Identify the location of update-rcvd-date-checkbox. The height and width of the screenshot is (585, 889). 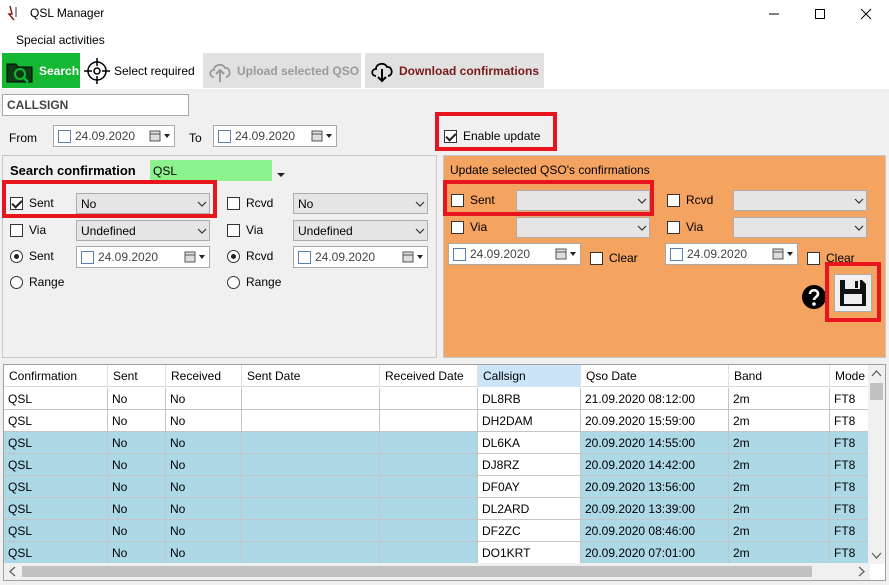
(676, 254).